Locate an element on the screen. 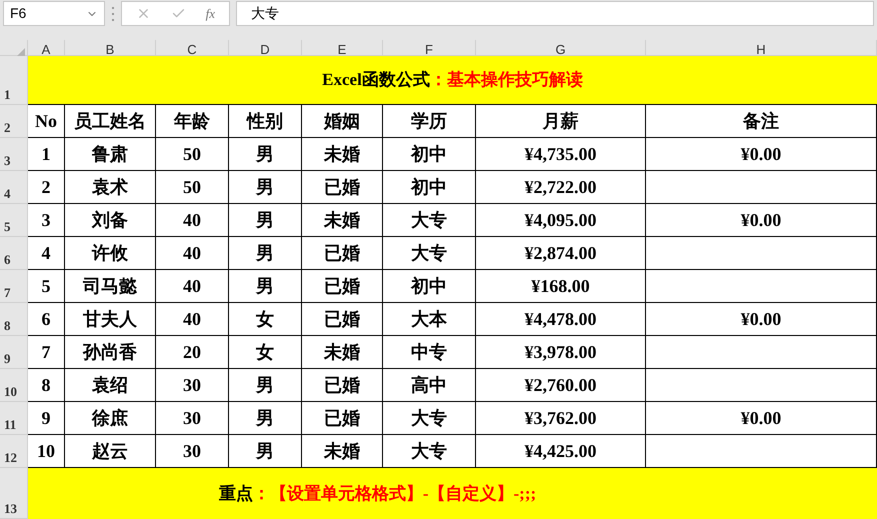 This screenshot has width=877, height=519. table-cell: 中专 is located at coordinates (429, 352).